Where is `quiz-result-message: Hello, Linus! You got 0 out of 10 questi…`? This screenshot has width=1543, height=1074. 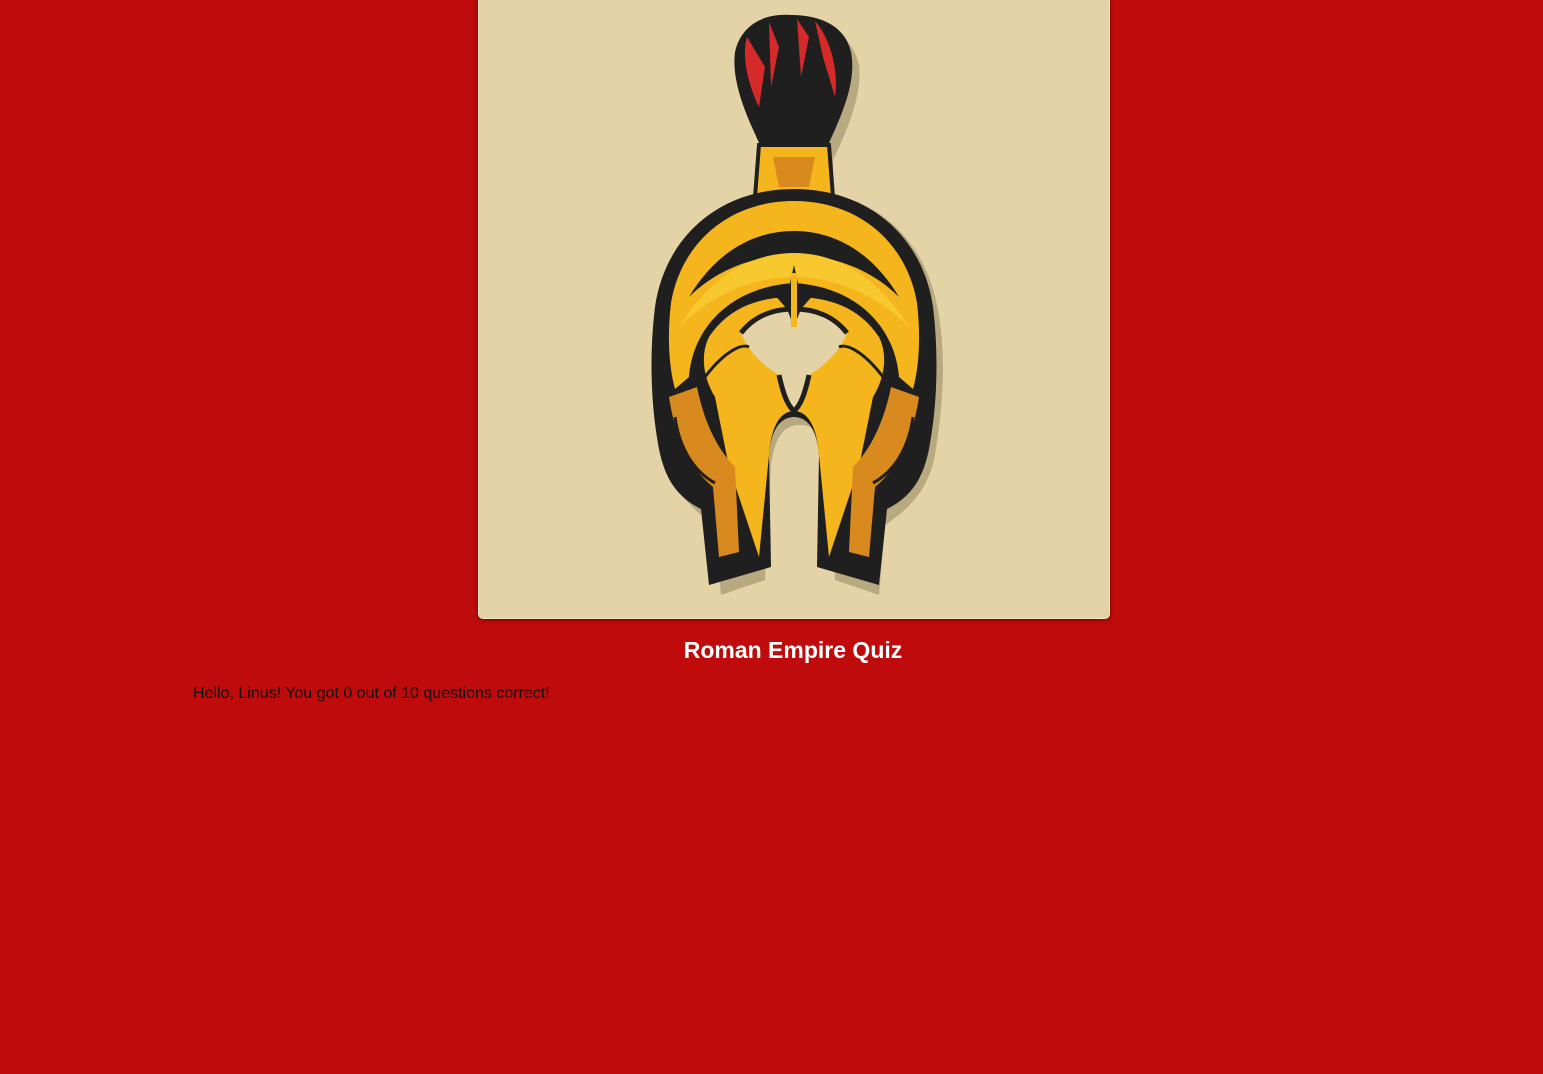
quiz-result-message: Hello, Linus! You got 0 out of 10 questi… is located at coordinates (371, 693).